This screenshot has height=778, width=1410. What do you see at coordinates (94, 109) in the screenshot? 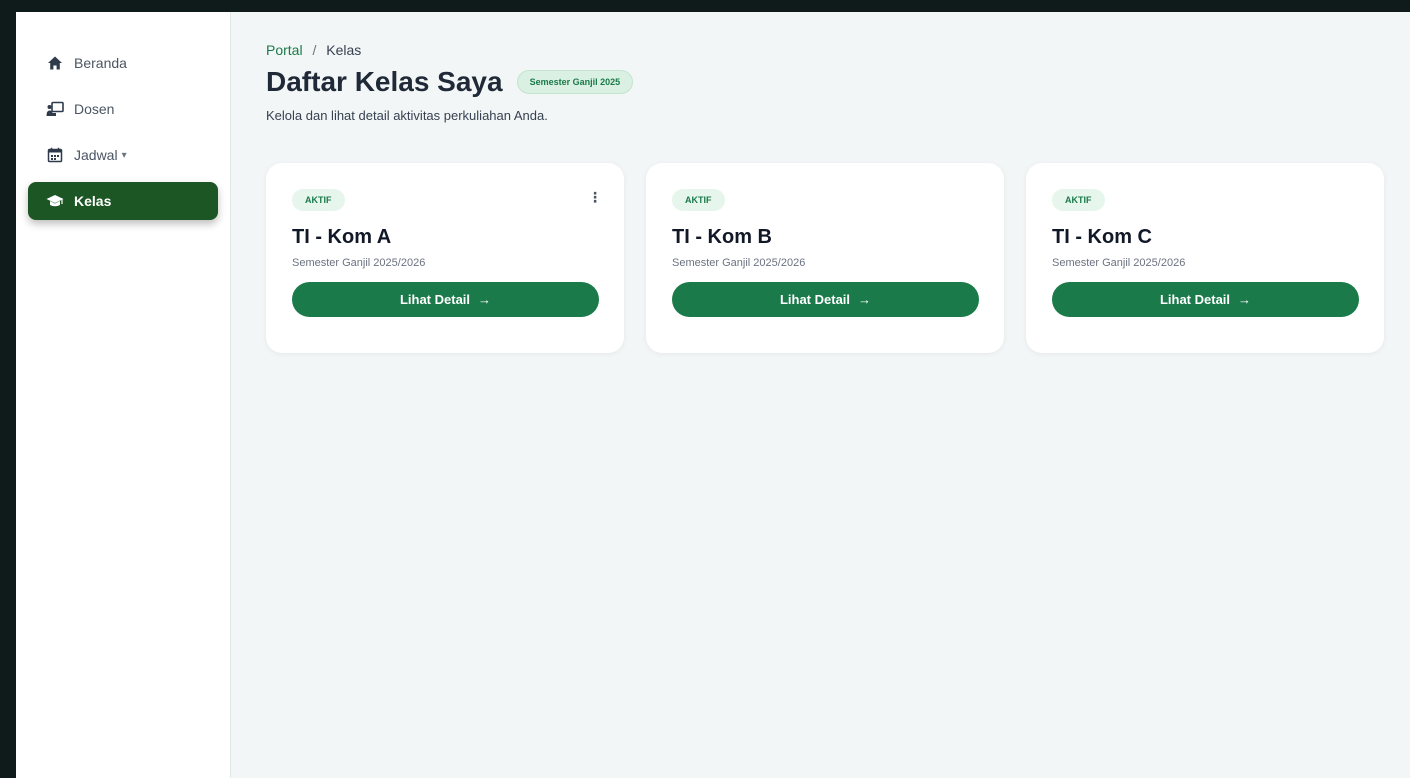
I see `sidebar-item-label: Dosen` at bounding box center [94, 109].